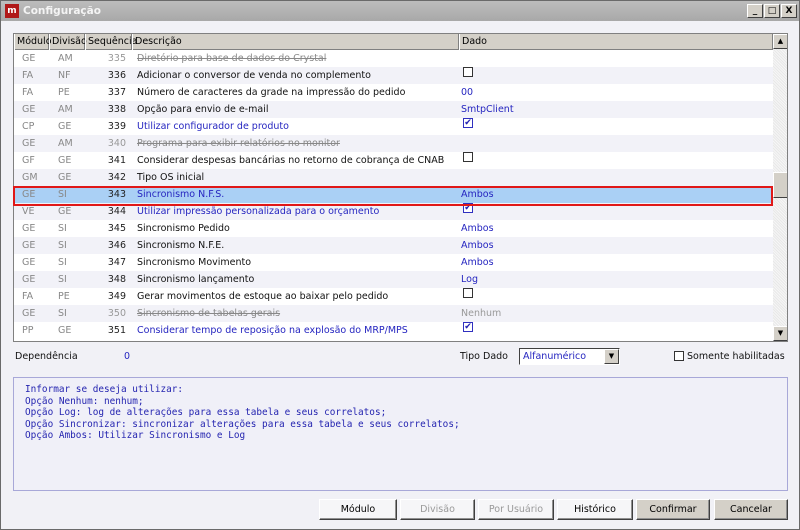 This screenshot has height=530, width=800. Describe the element at coordinates (12, 11) in the screenshot. I see `app-logo-icon: m` at that location.